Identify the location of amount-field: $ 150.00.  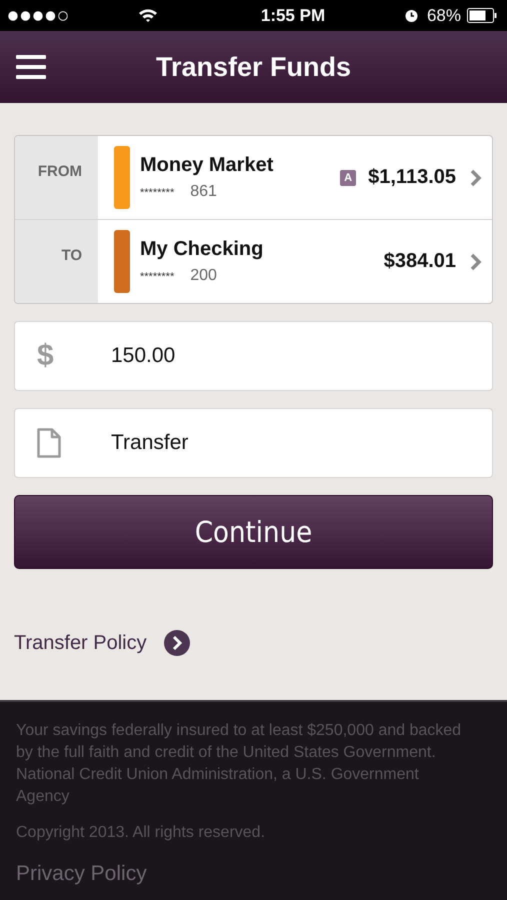
(253, 356).